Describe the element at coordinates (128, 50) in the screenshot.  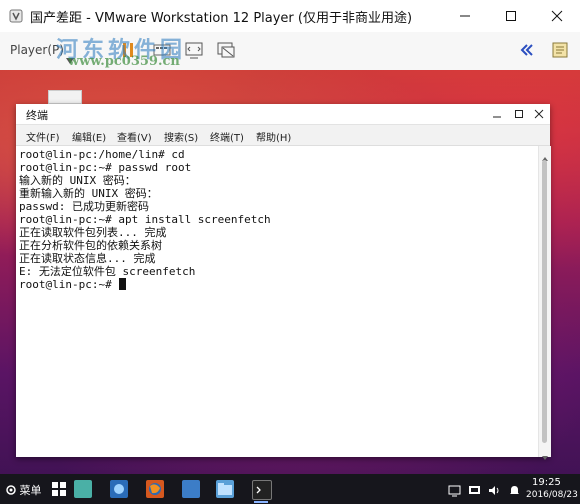
I see `power-pause-icon` at that location.